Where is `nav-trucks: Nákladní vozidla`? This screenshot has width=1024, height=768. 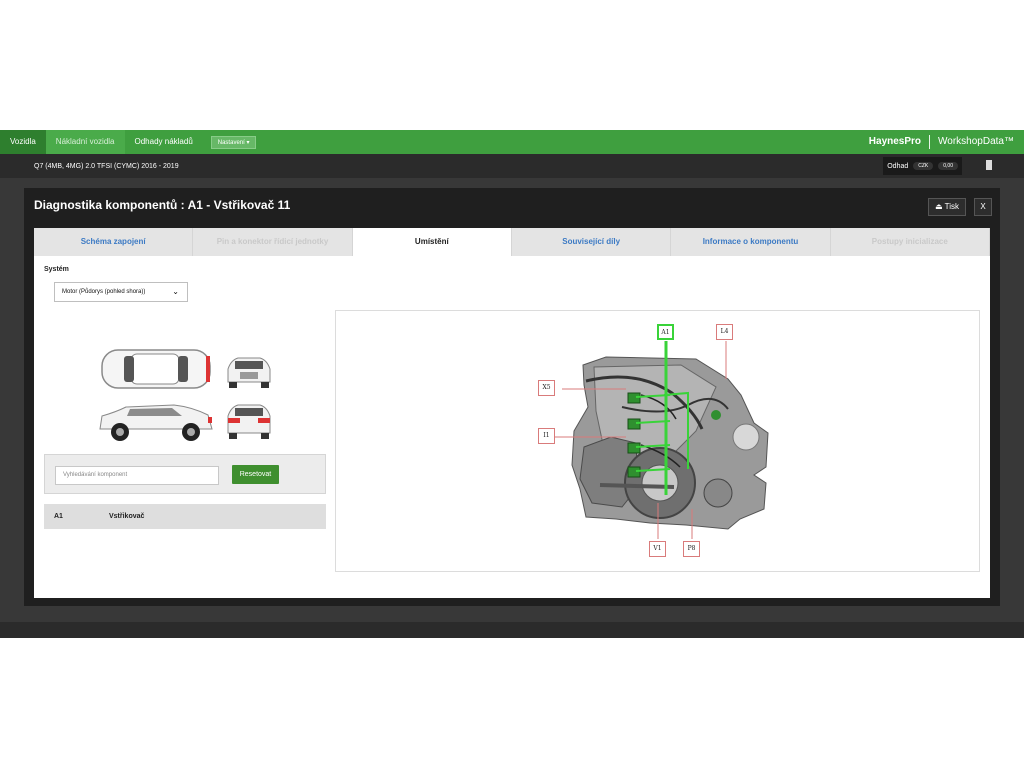 nav-trucks: Nákladní vozidla is located at coordinates (85, 142).